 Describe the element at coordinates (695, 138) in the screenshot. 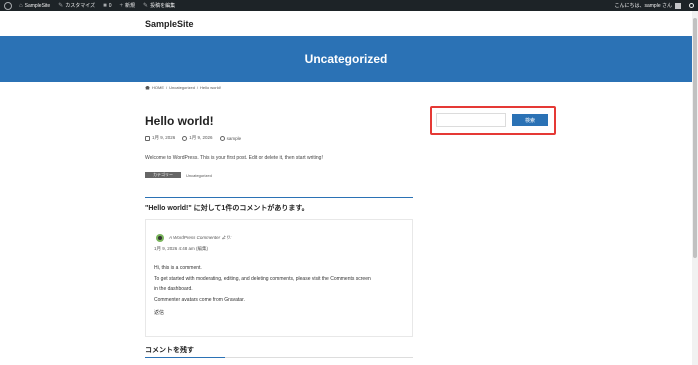

I see `scrollbar-thumb` at that location.